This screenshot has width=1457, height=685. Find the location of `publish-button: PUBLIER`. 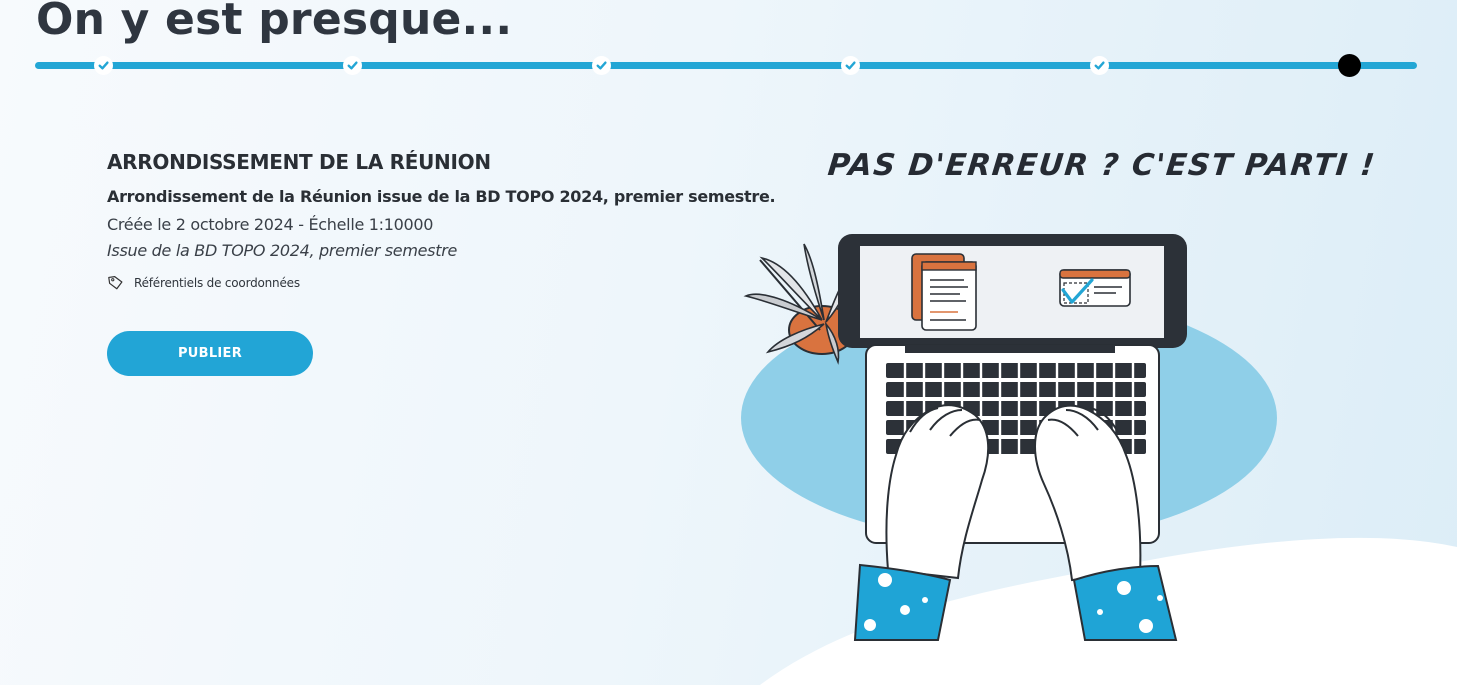

publish-button: PUBLIER is located at coordinates (210, 353).